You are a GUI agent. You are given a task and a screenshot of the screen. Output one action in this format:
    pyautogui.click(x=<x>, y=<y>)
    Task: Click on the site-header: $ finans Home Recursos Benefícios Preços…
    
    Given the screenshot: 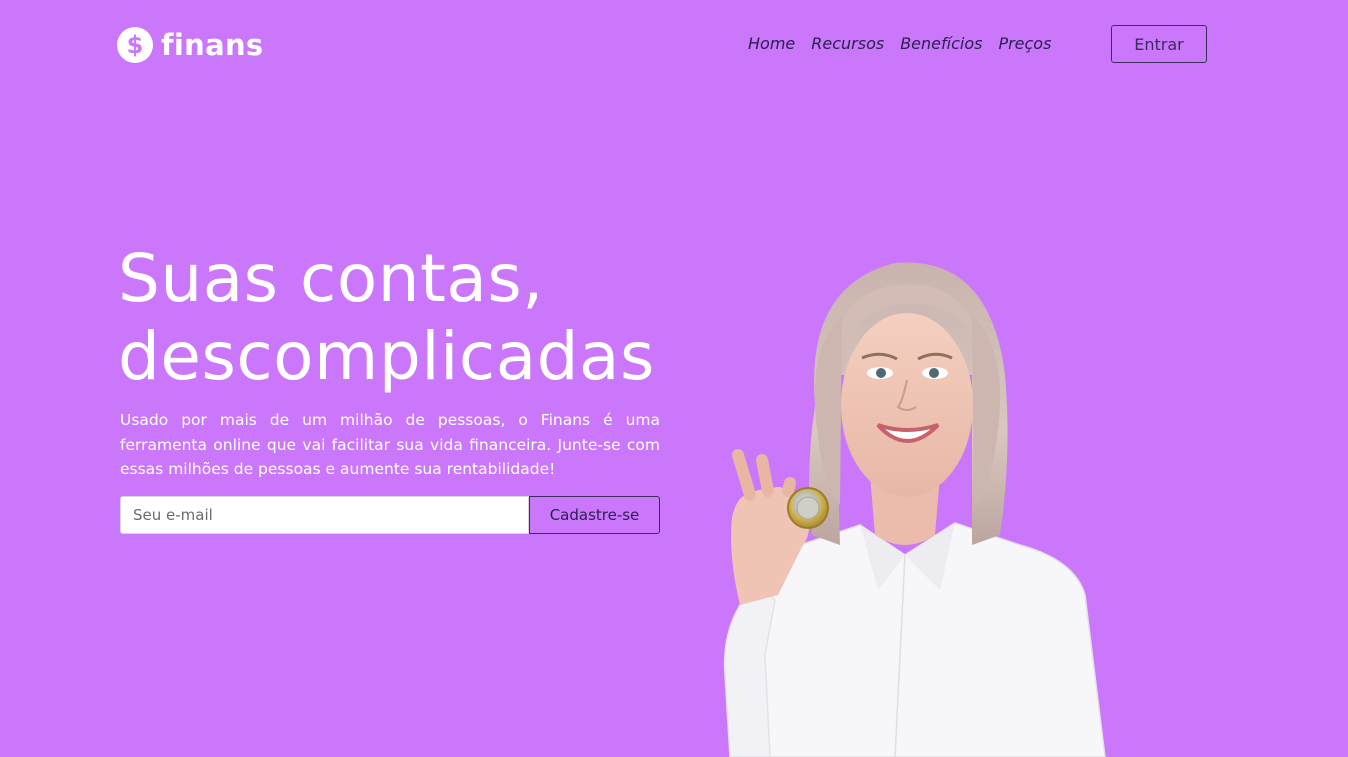 What is the action you would take?
    pyautogui.click(x=674, y=45)
    